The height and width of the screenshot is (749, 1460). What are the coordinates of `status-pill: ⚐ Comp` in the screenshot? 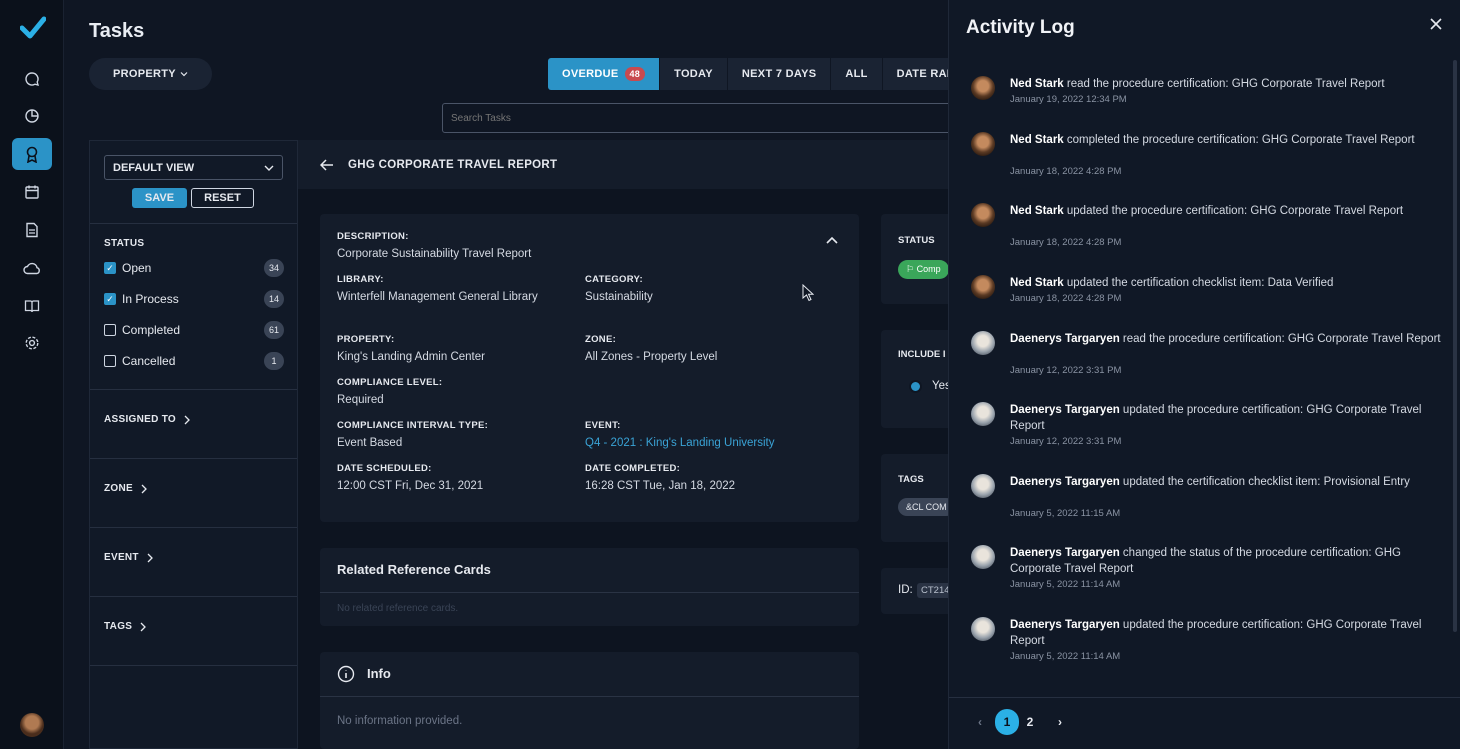 It's located at (923, 269).